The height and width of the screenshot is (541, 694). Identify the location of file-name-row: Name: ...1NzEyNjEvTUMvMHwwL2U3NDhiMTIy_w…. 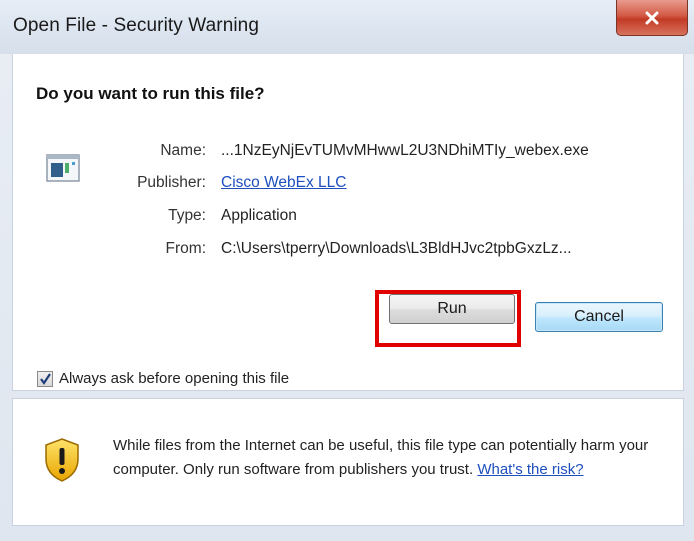
(300, 153).